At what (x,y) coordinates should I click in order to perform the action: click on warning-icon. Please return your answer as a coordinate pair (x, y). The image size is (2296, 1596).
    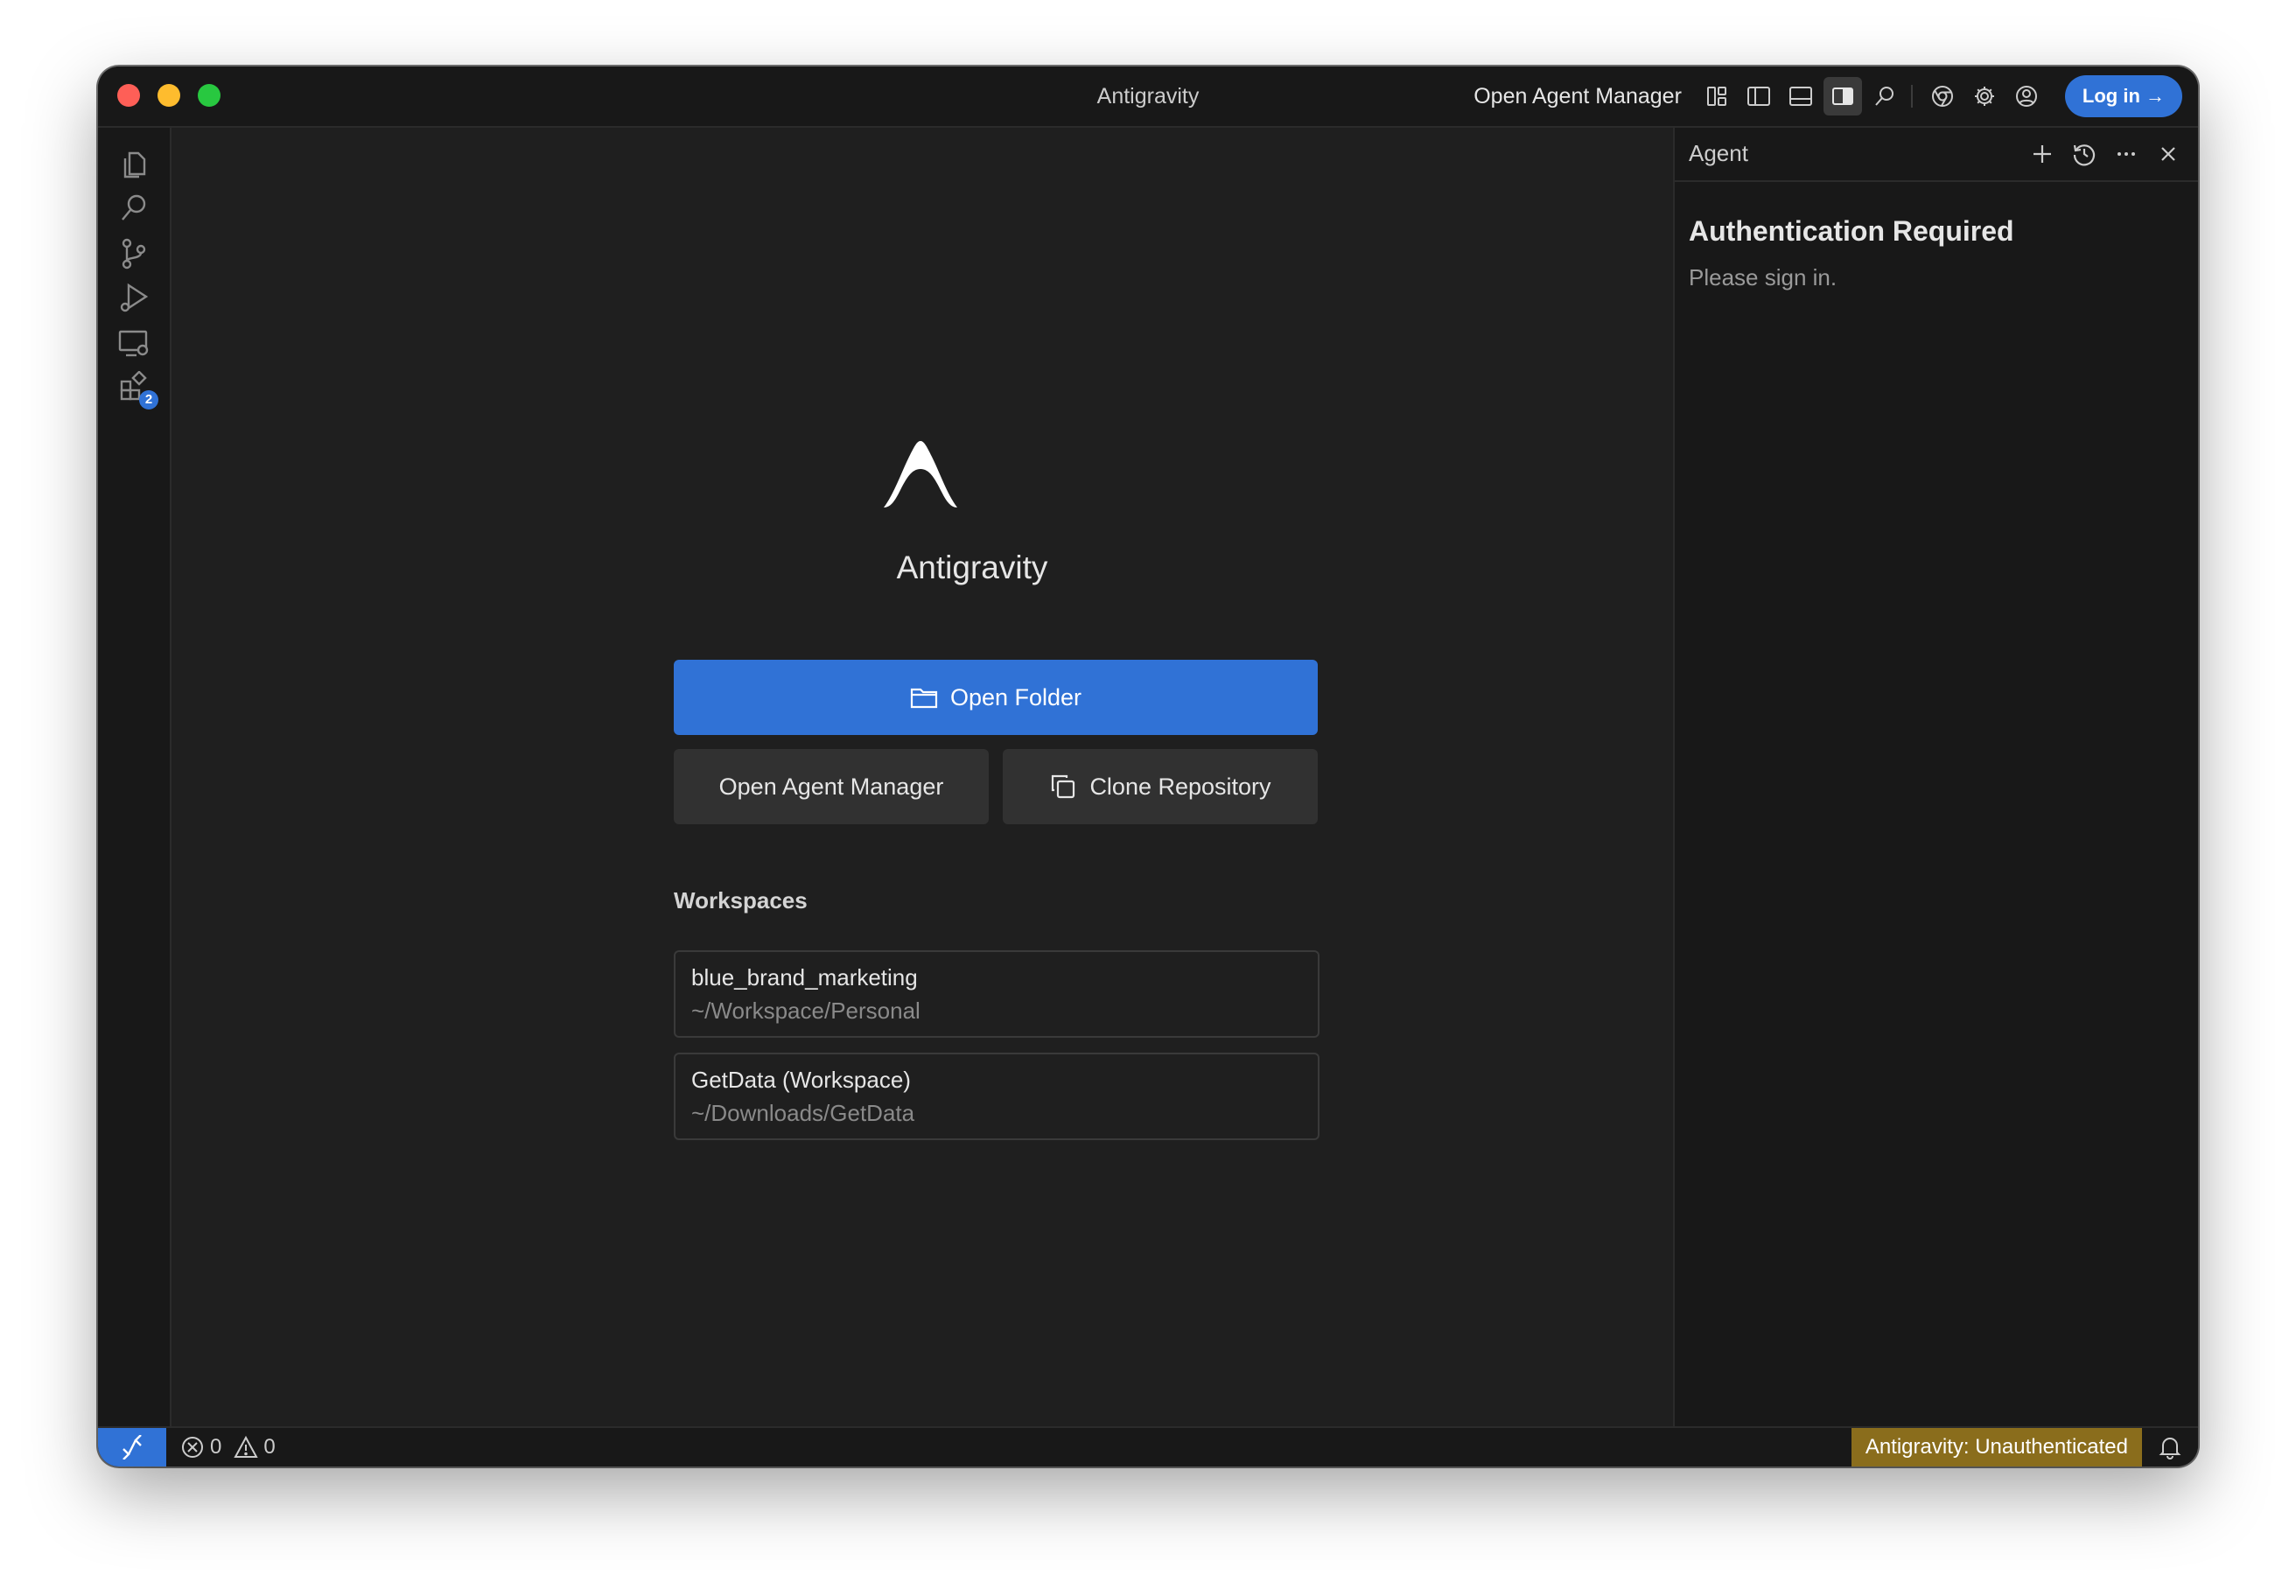
    Looking at the image, I should click on (246, 1446).